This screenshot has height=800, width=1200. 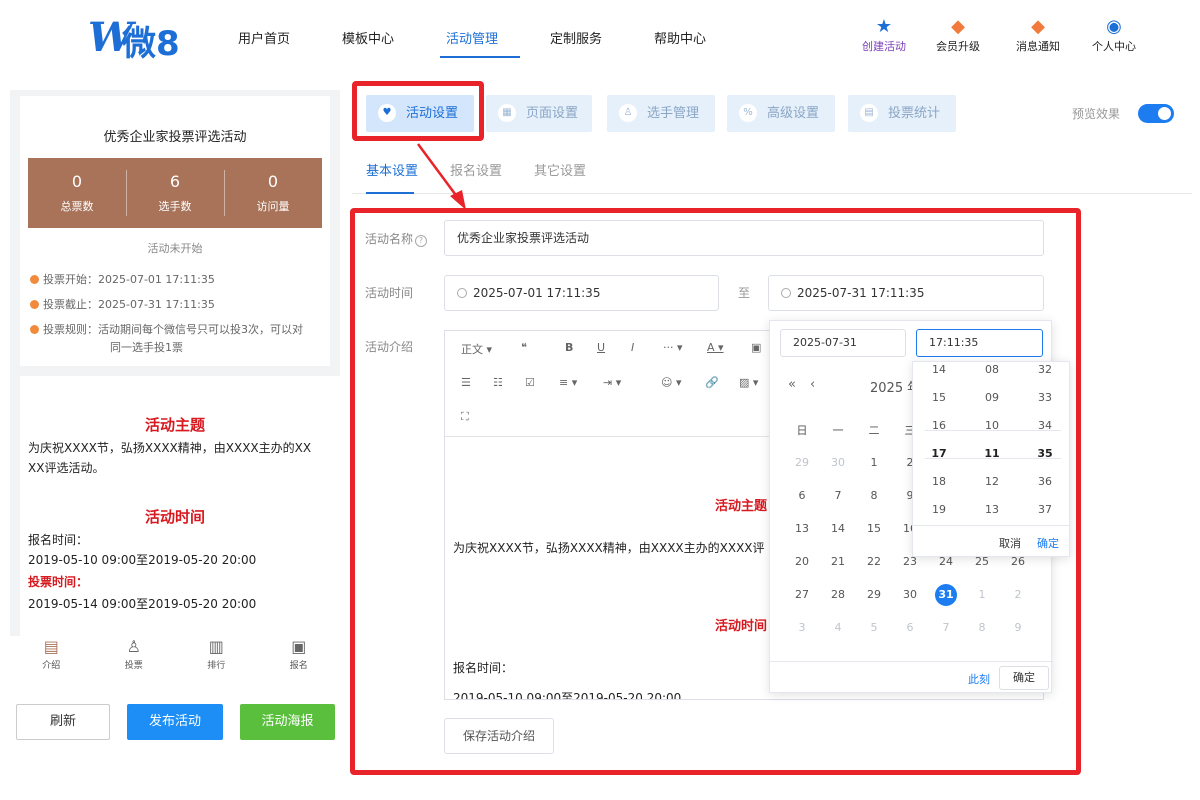 I want to click on phone-tab-rank: ▥ 排行, so click(x=216, y=658).